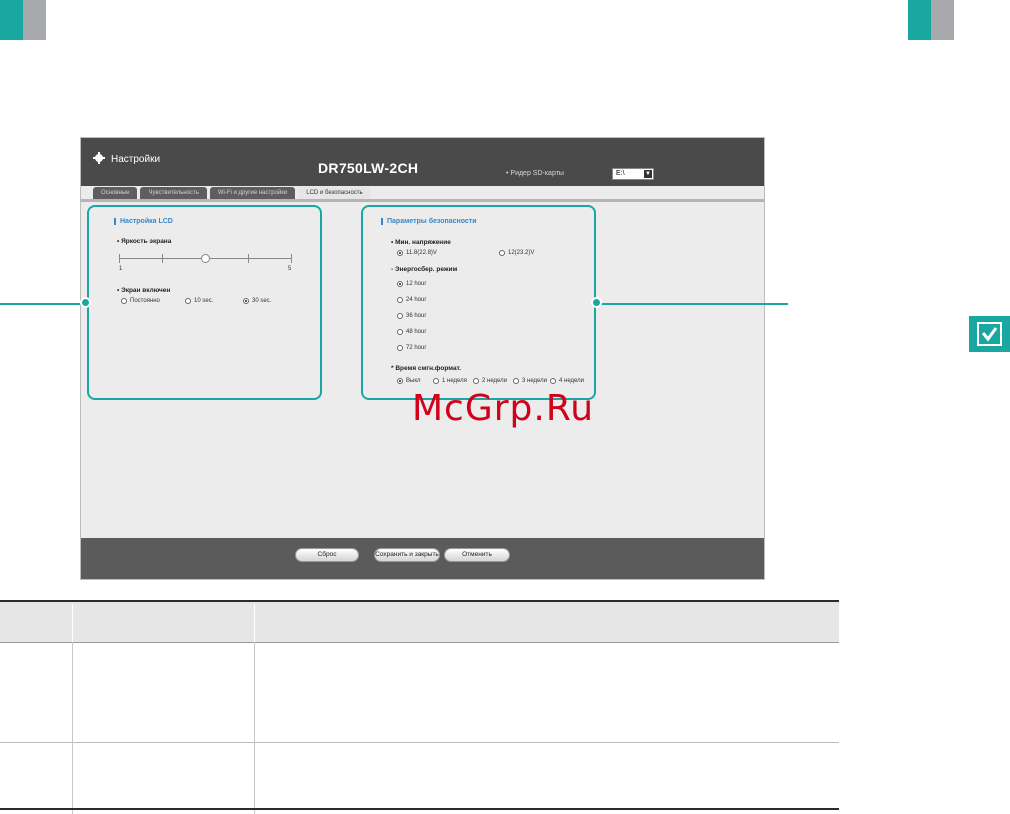  Describe the element at coordinates (478, 302) in the screenshot. I see `callout-frame-security` at that location.